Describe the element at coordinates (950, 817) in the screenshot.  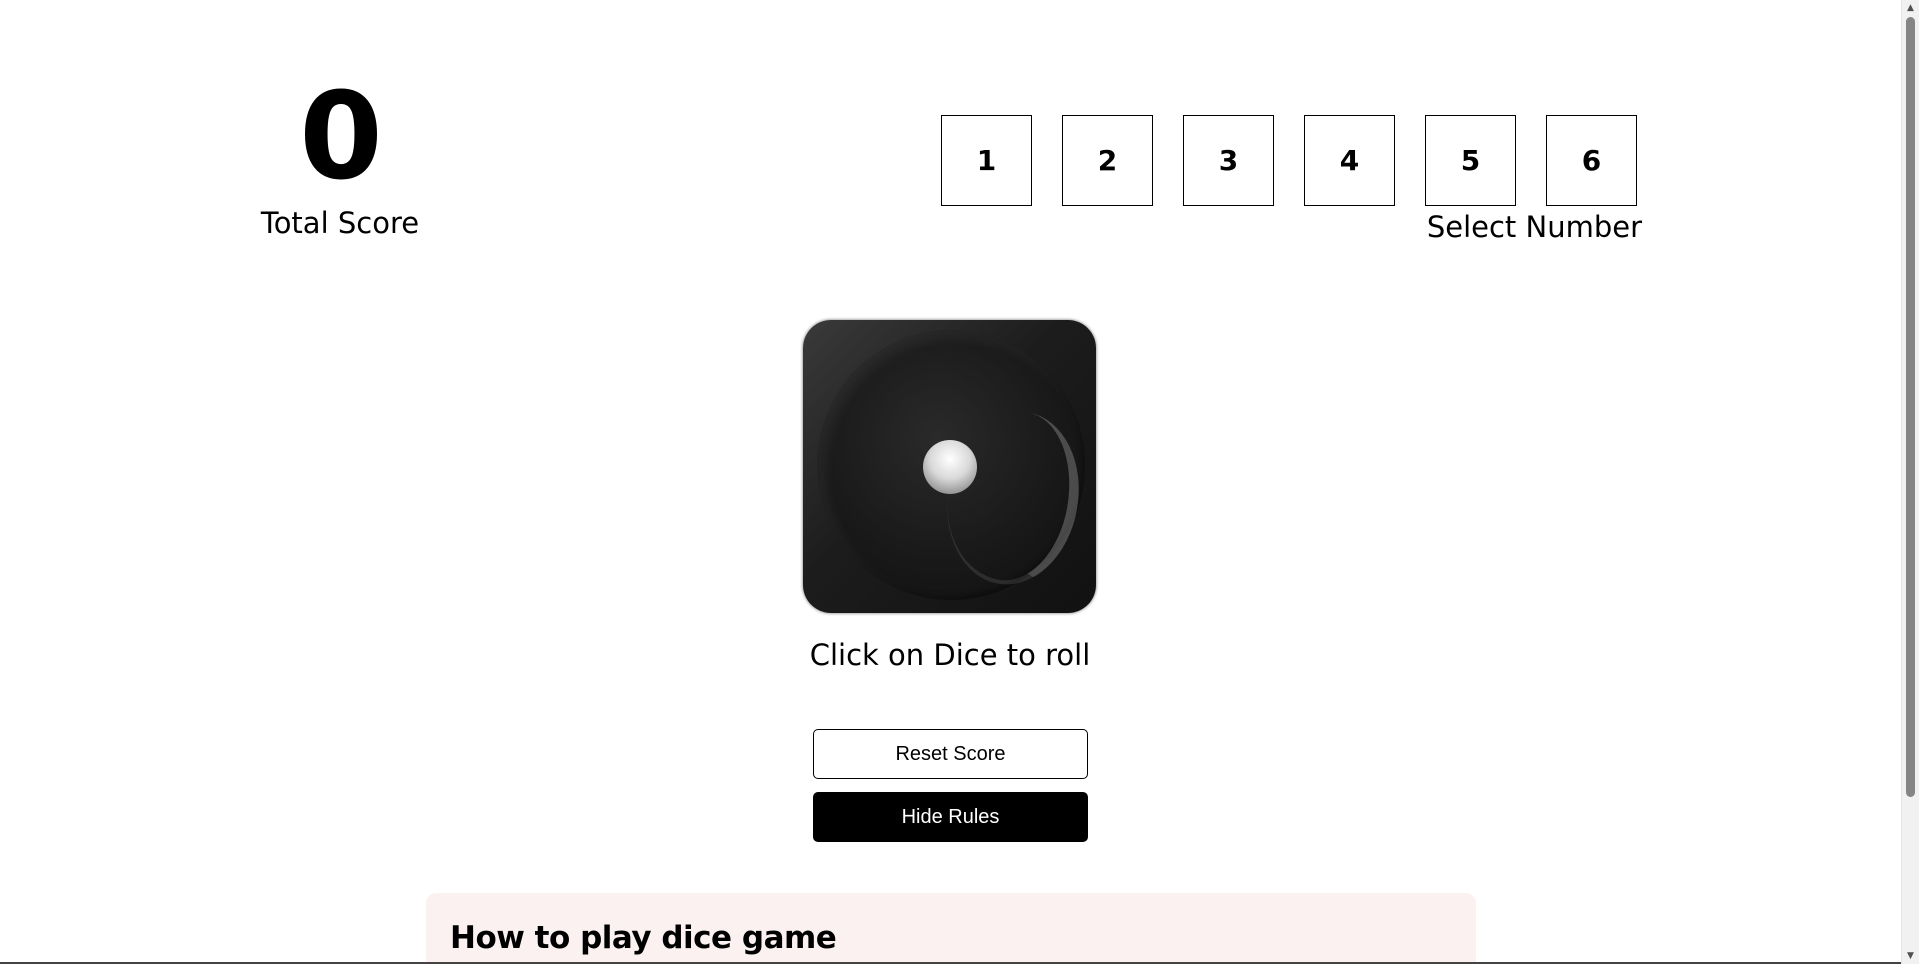
I see `hide-rules-button: Hide Rules` at that location.